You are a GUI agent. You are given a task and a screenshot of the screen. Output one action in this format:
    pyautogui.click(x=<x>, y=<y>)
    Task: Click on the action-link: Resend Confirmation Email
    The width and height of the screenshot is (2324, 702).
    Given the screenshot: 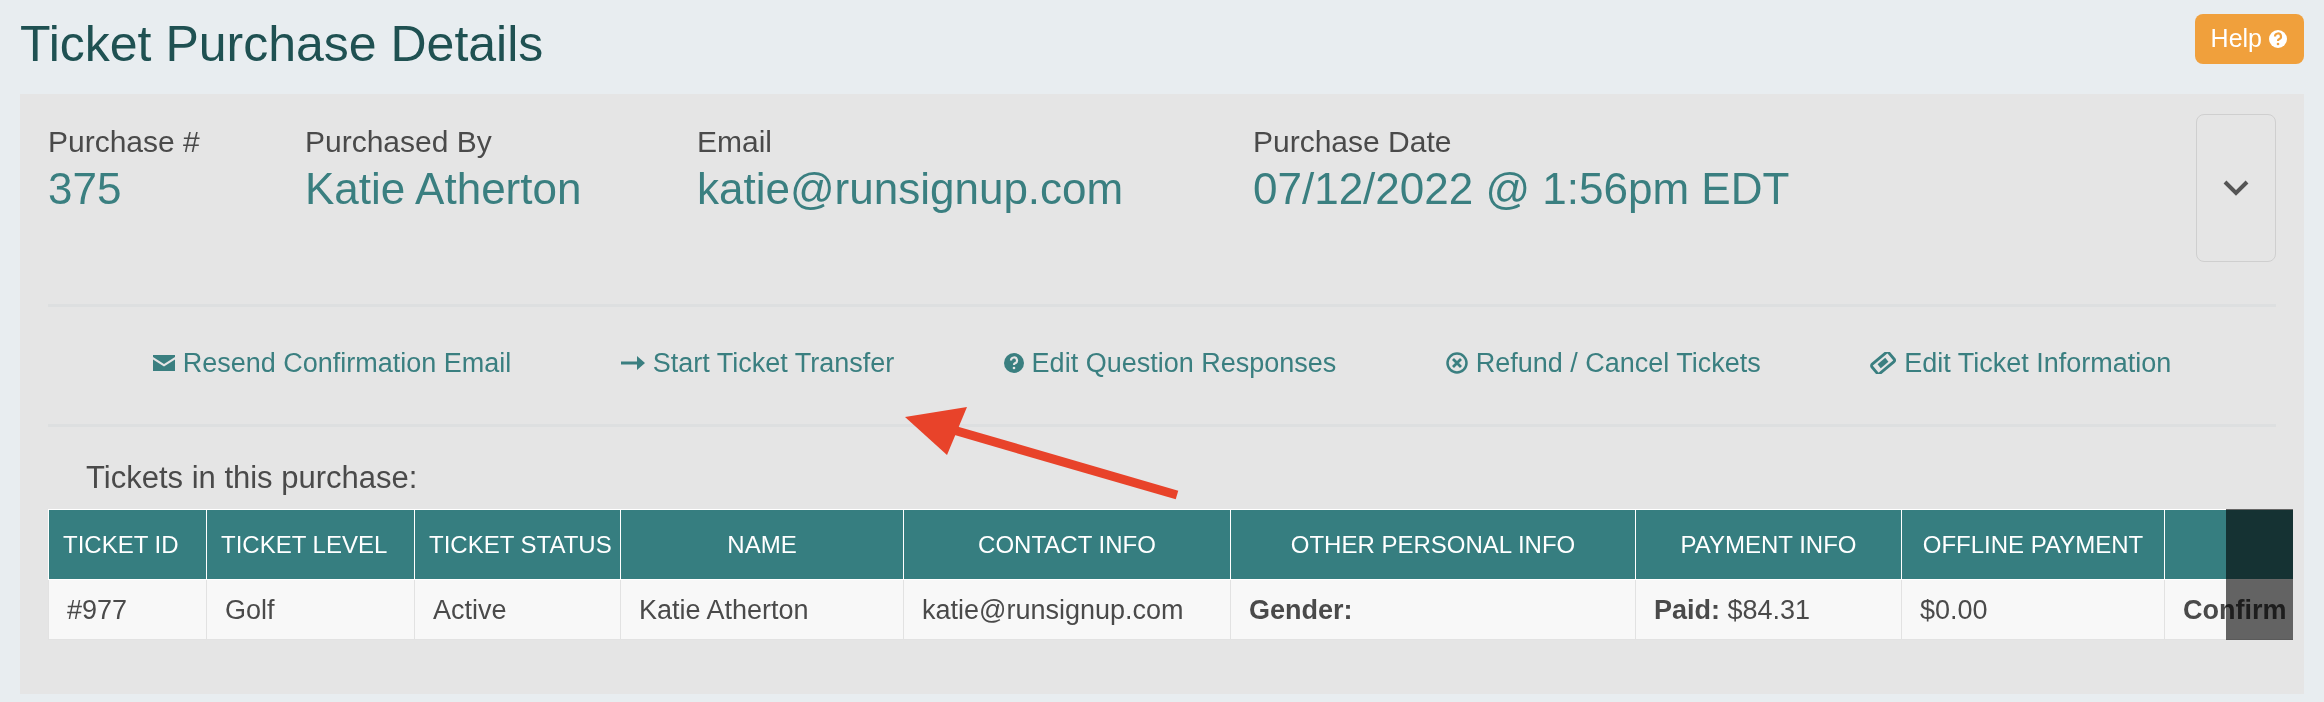 What is the action you would take?
    pyautogui.click(x=332, y=363)
    